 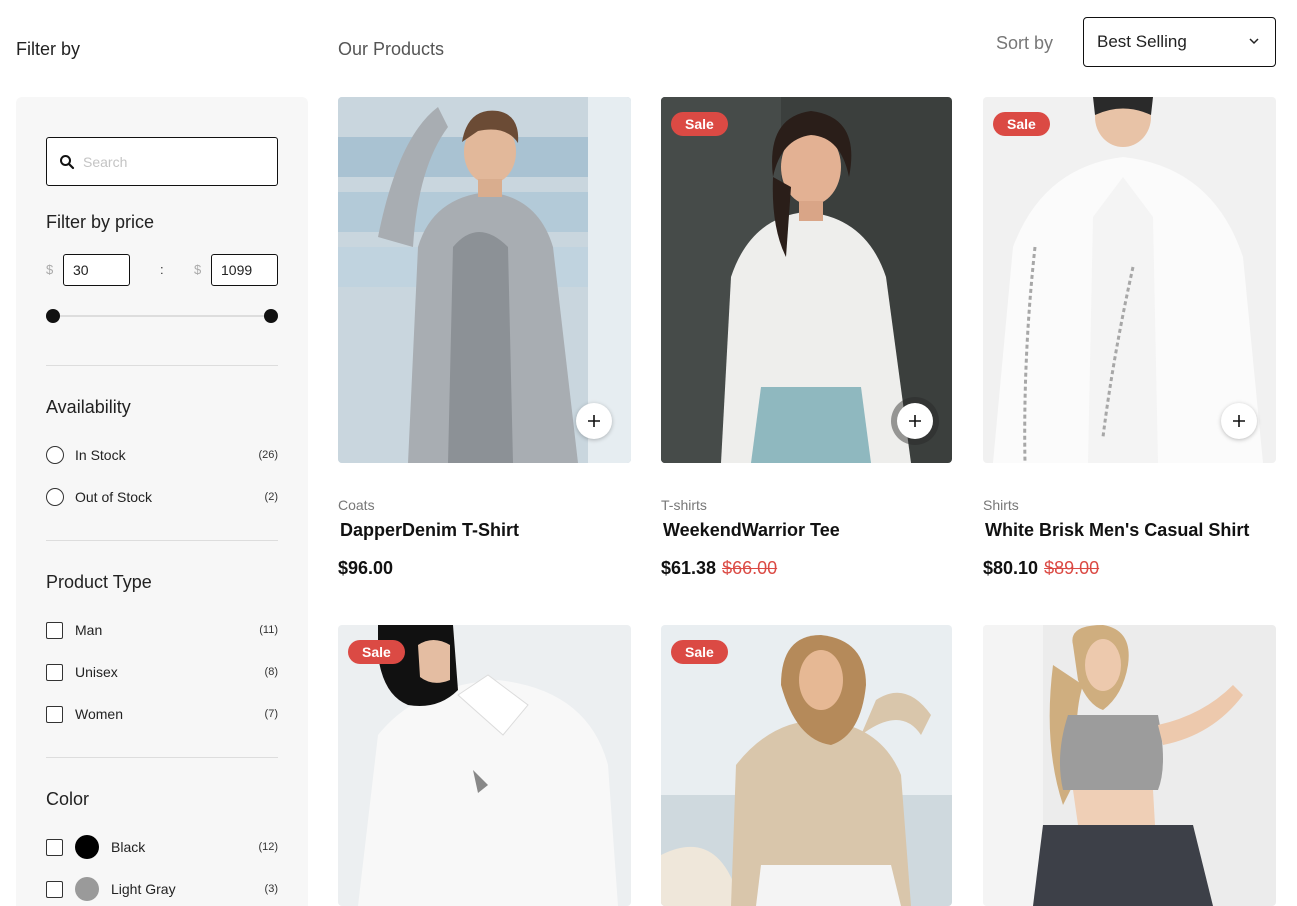 What do you see at coordinates (68, 799) in the screenshot?
I see `color-title: Color` at bounding box center [68, 799].